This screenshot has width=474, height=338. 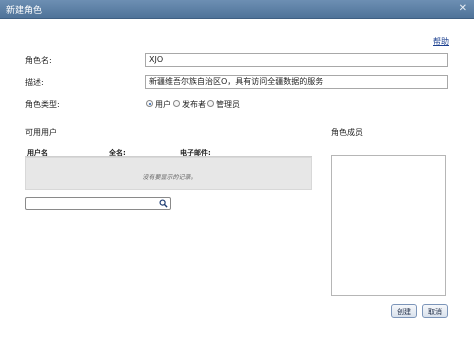 What do you see at coordinates (441, 41) in the screenshot?
I see `help-link: 帮助` at bounding box center [441, 41].